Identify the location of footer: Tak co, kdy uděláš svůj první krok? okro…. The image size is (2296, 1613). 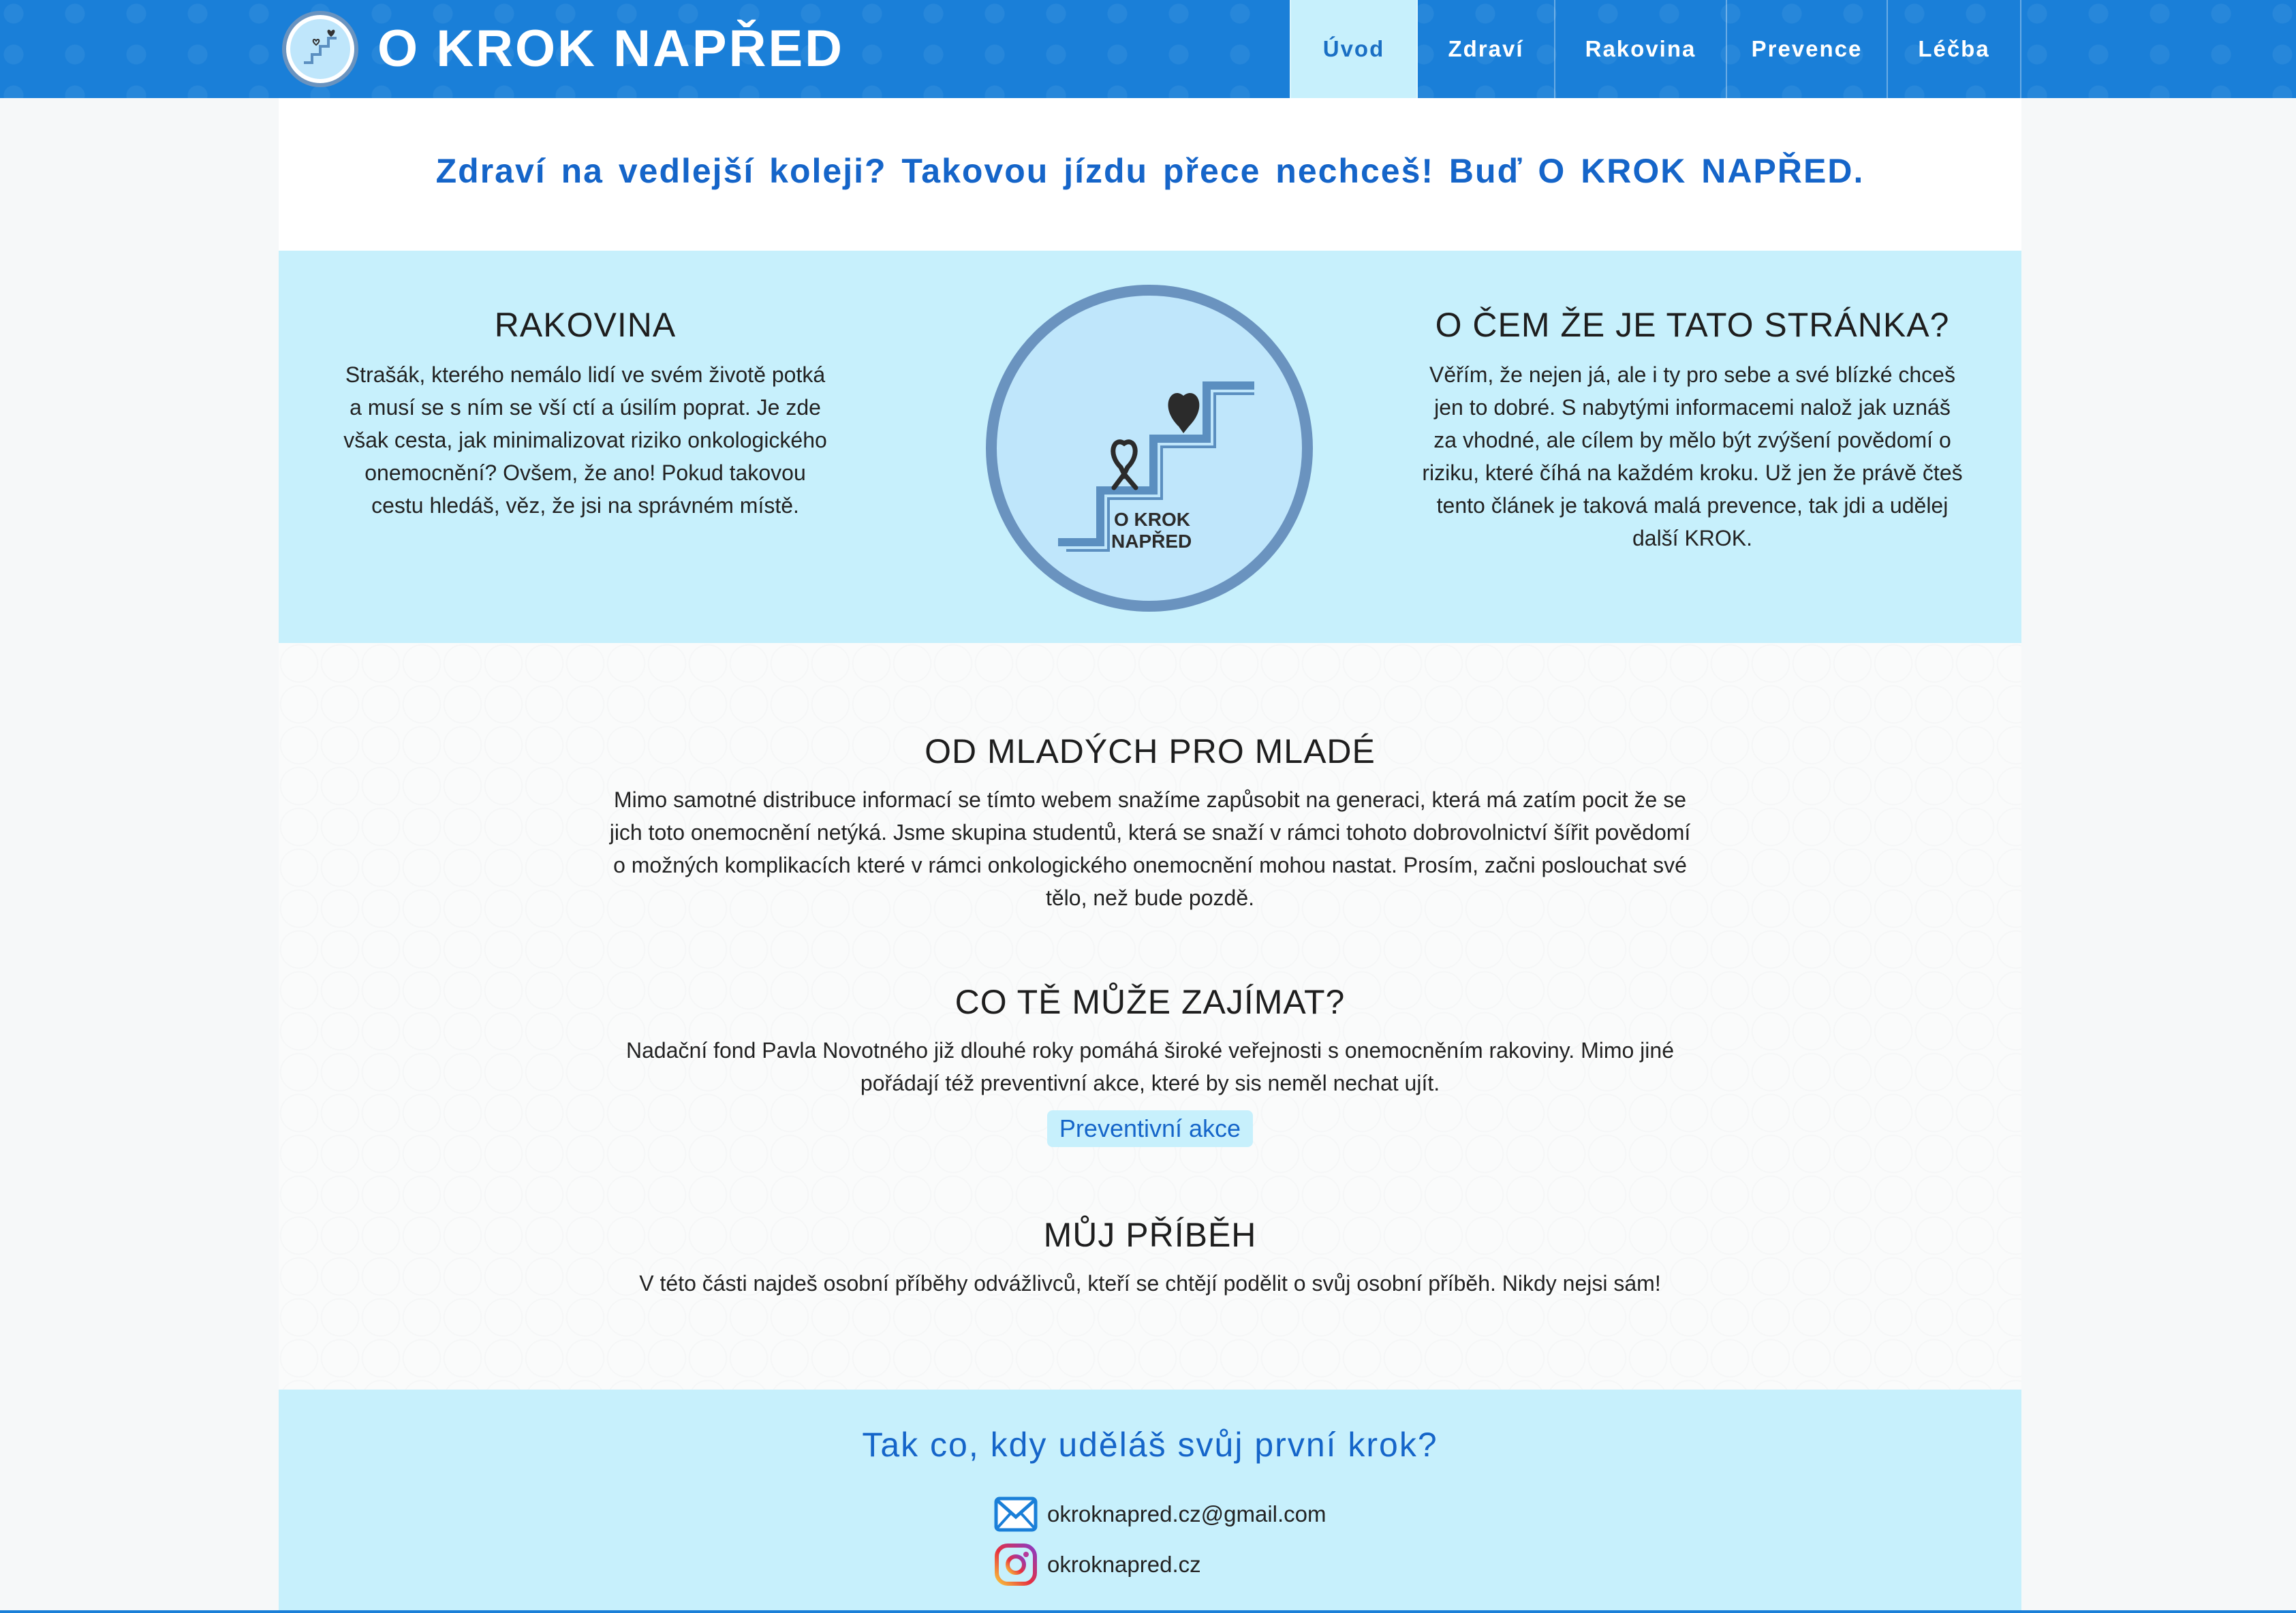
(1150, 1501).